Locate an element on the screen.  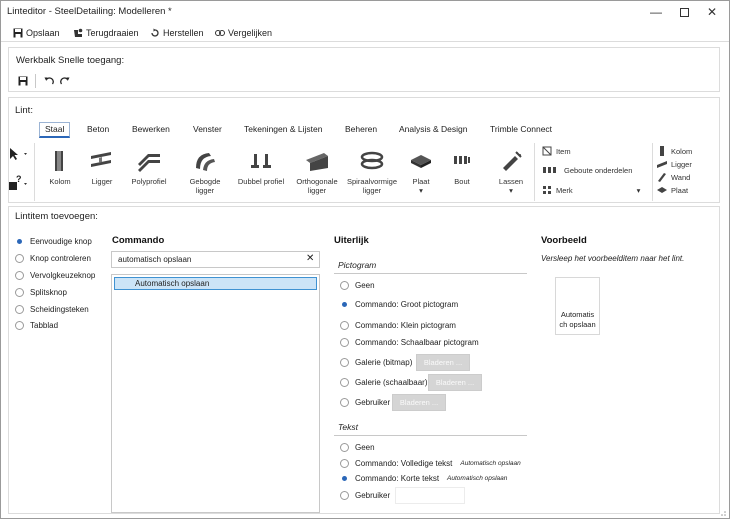
command-header: Commando is located at coordinates (138, 240).